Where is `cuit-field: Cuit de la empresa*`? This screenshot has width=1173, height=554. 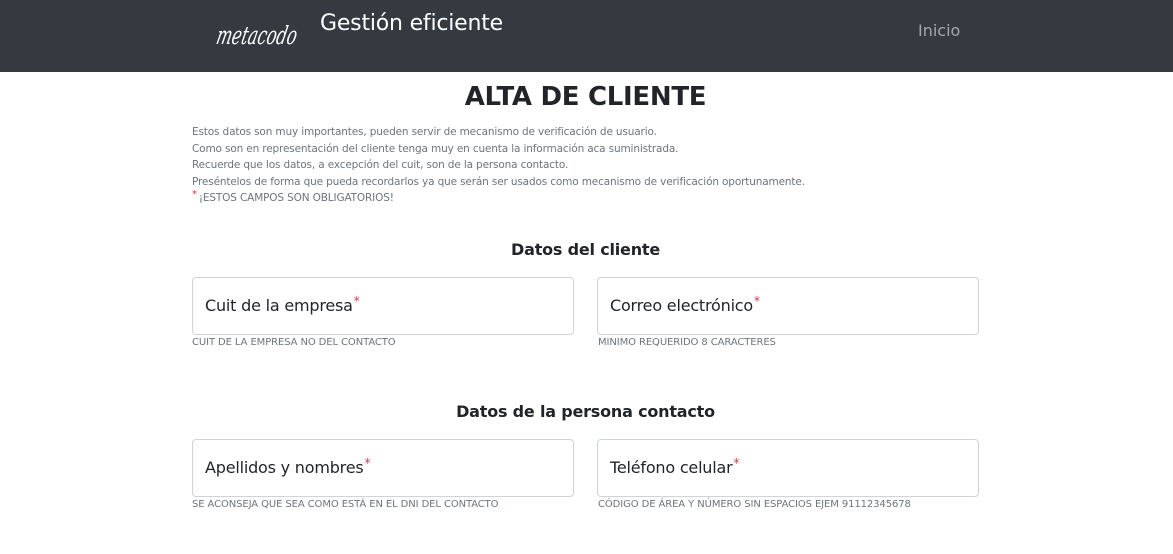 cuit-field: Cuit de la empresa* is located at coordinates (383, 306).